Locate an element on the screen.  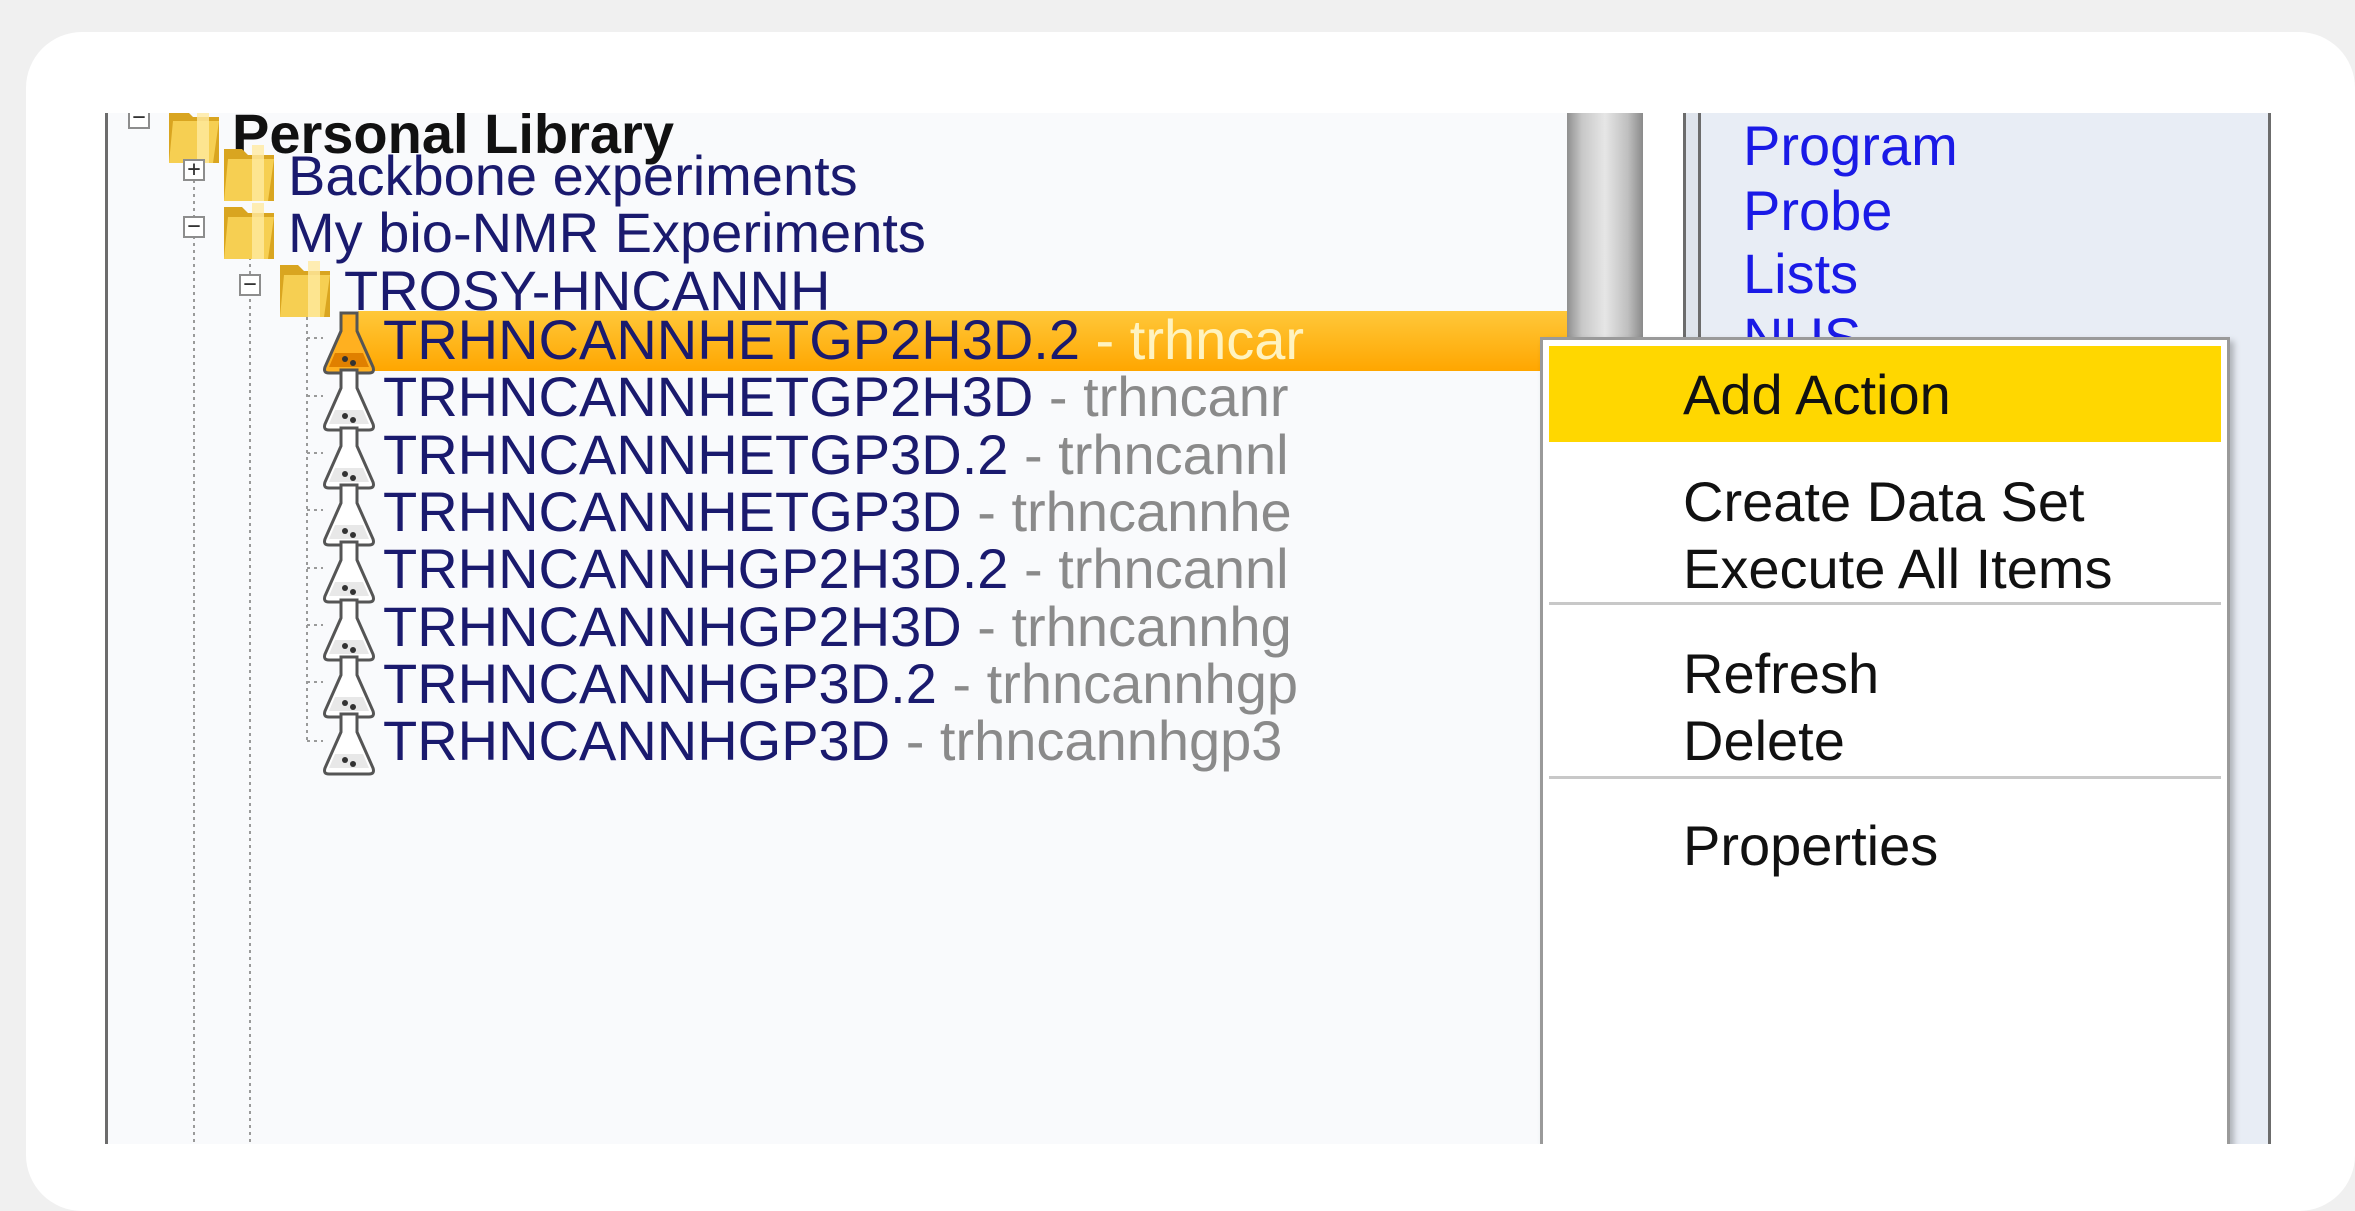
menu-item-delete: Delete is located at coordinates (1885, 740).